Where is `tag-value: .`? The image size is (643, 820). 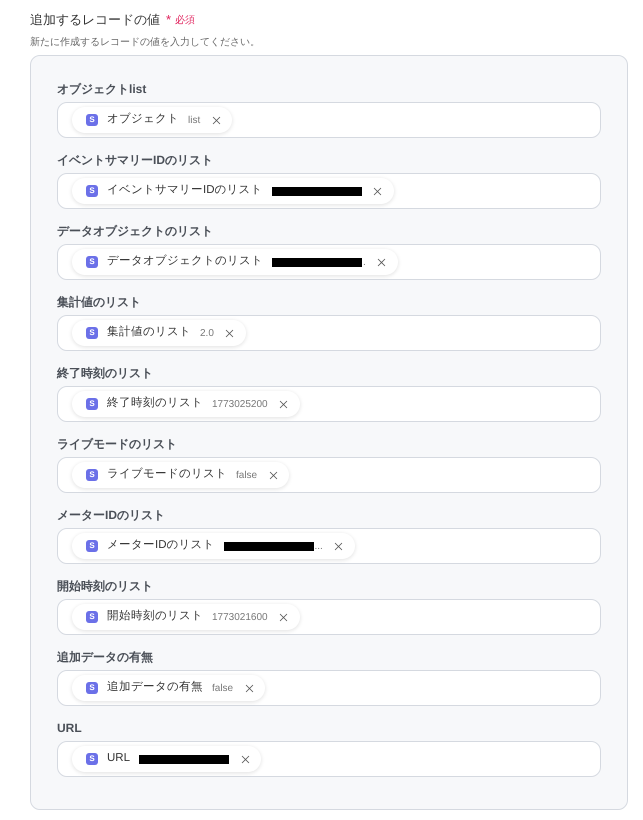
tag-value: . is located at coordinates (364, 263).